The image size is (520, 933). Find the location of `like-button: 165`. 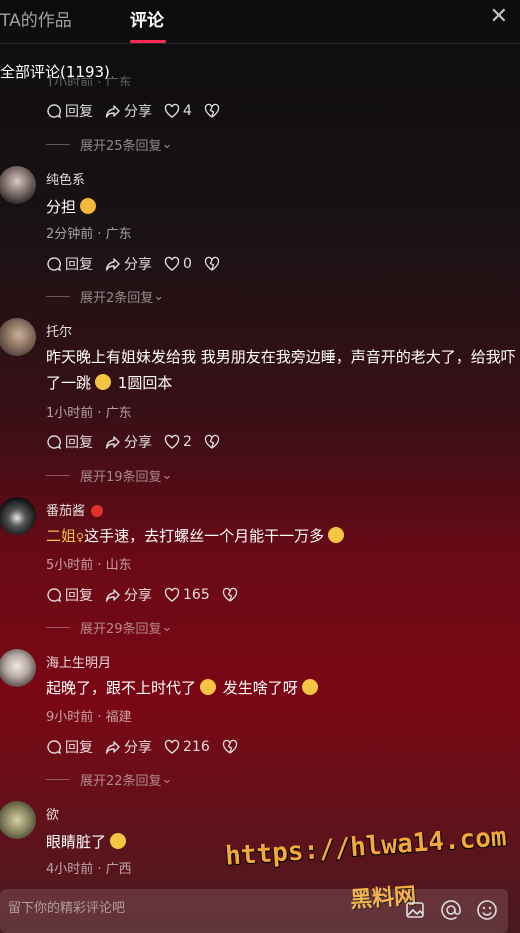

like-button: 165 is located at coordinates (187, 595).